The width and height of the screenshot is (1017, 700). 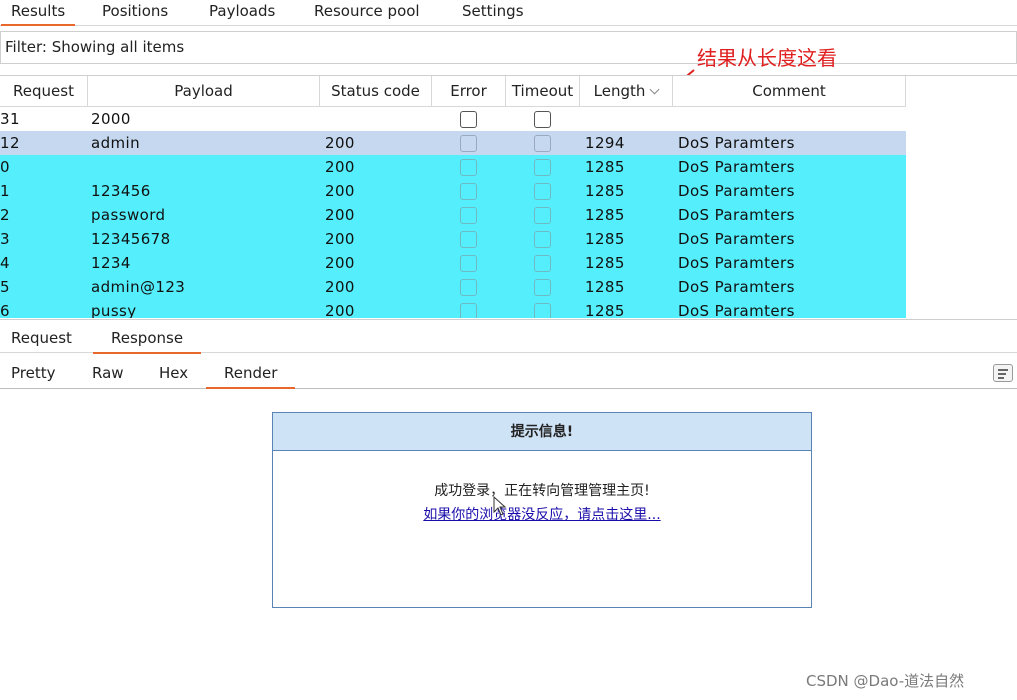 What do you see at coordinates (453, 143) in the screenshot?
I see `table-row: 12 admin 200 1294 DoS Paramters` at bounding box center [453, 143].